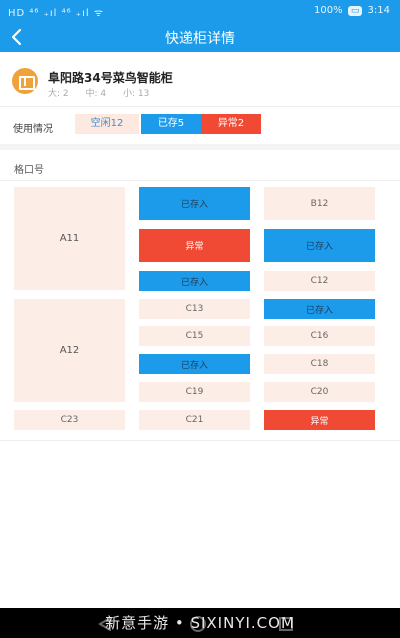 The width and height of the screenshot is (400, 638). Describe the element at coordinates (194, 336) in the screenshot. I see `slot-cell: C15` at that location.